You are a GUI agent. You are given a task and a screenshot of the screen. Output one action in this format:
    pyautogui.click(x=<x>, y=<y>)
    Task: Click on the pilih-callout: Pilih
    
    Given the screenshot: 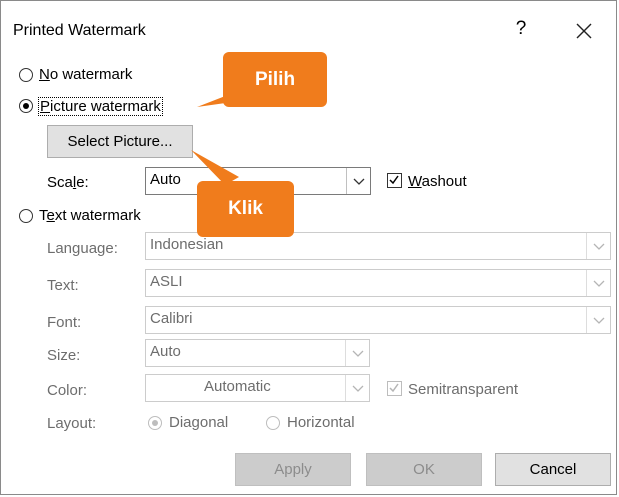 What is the action you would take?
    pyautogui.click(x=275, y=79)
    